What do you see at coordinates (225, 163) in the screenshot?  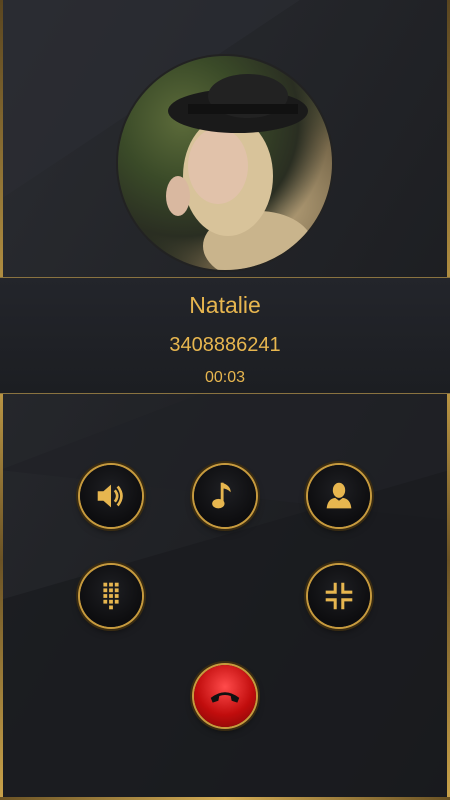 I see `caller-avatar` at bounding box center [225, 163].